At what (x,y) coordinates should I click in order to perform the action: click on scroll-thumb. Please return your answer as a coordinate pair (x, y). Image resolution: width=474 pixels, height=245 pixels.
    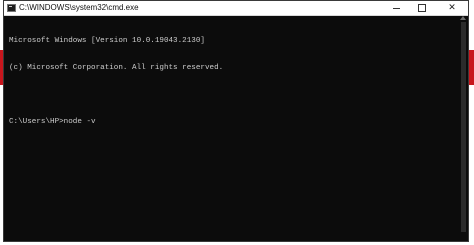
    Looking at the image, I should click on (463, 127).